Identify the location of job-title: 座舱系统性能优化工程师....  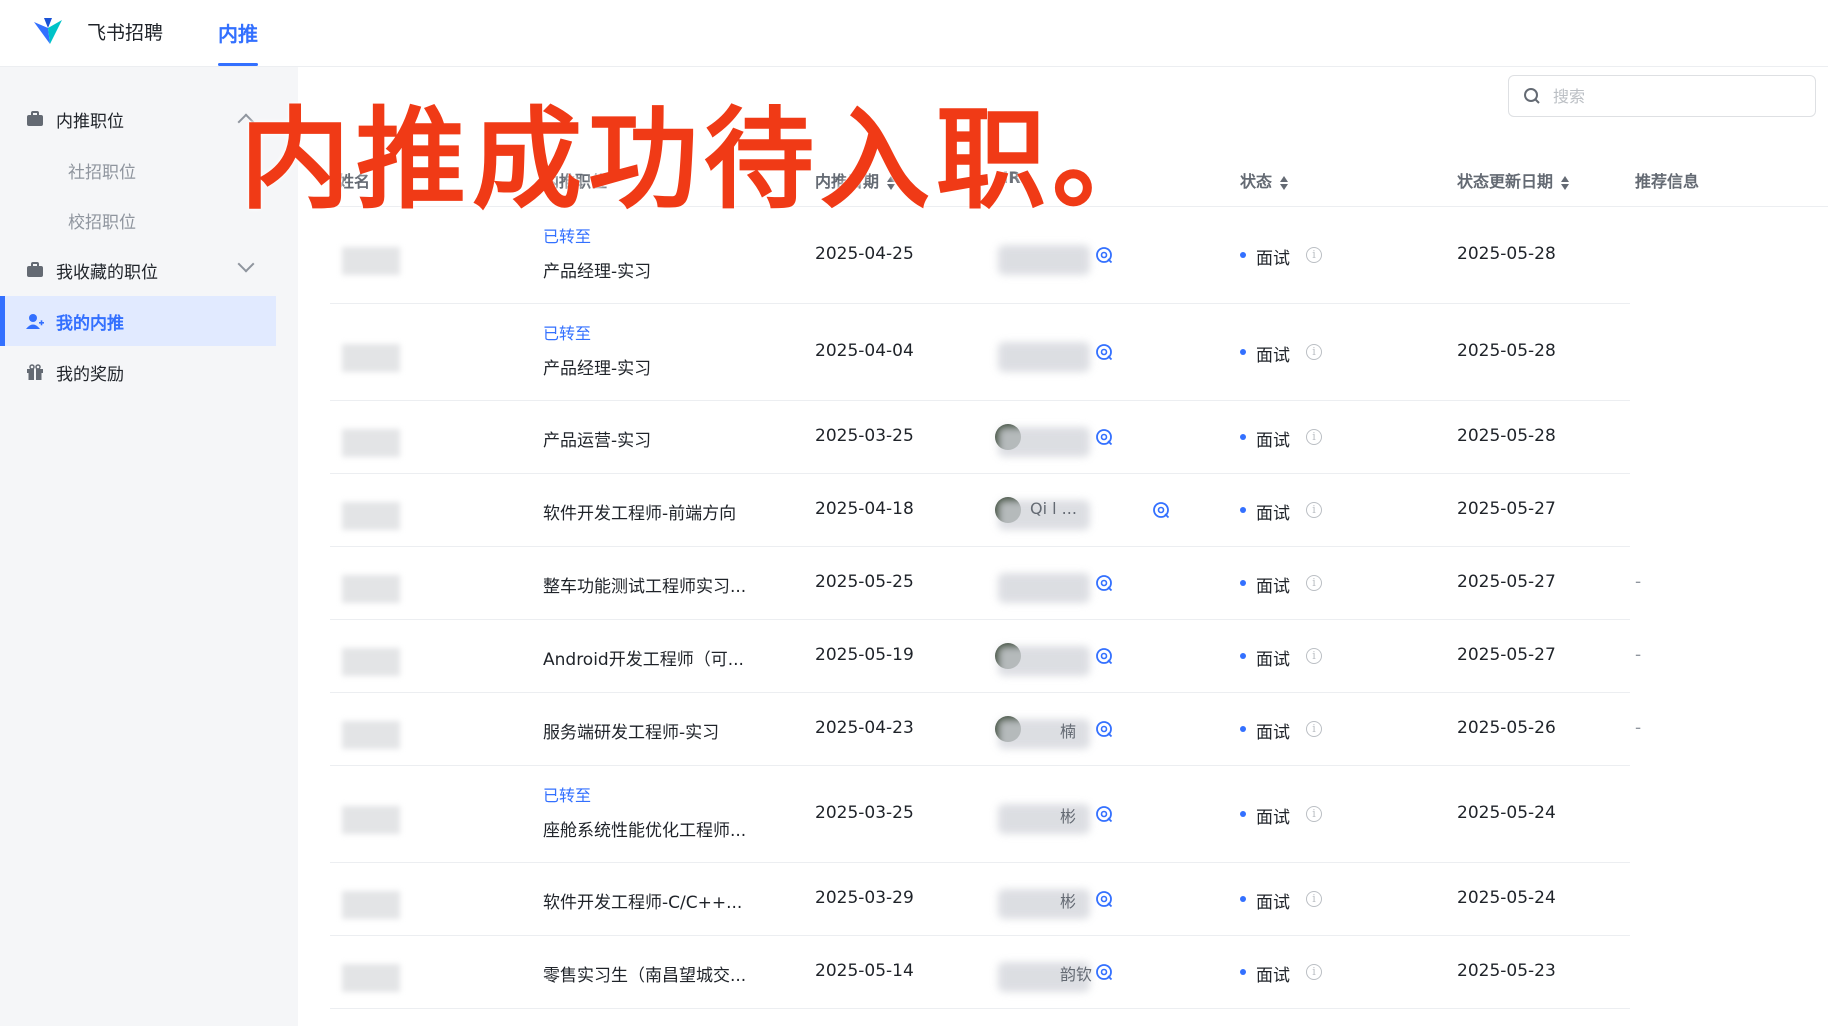
(644, 828).